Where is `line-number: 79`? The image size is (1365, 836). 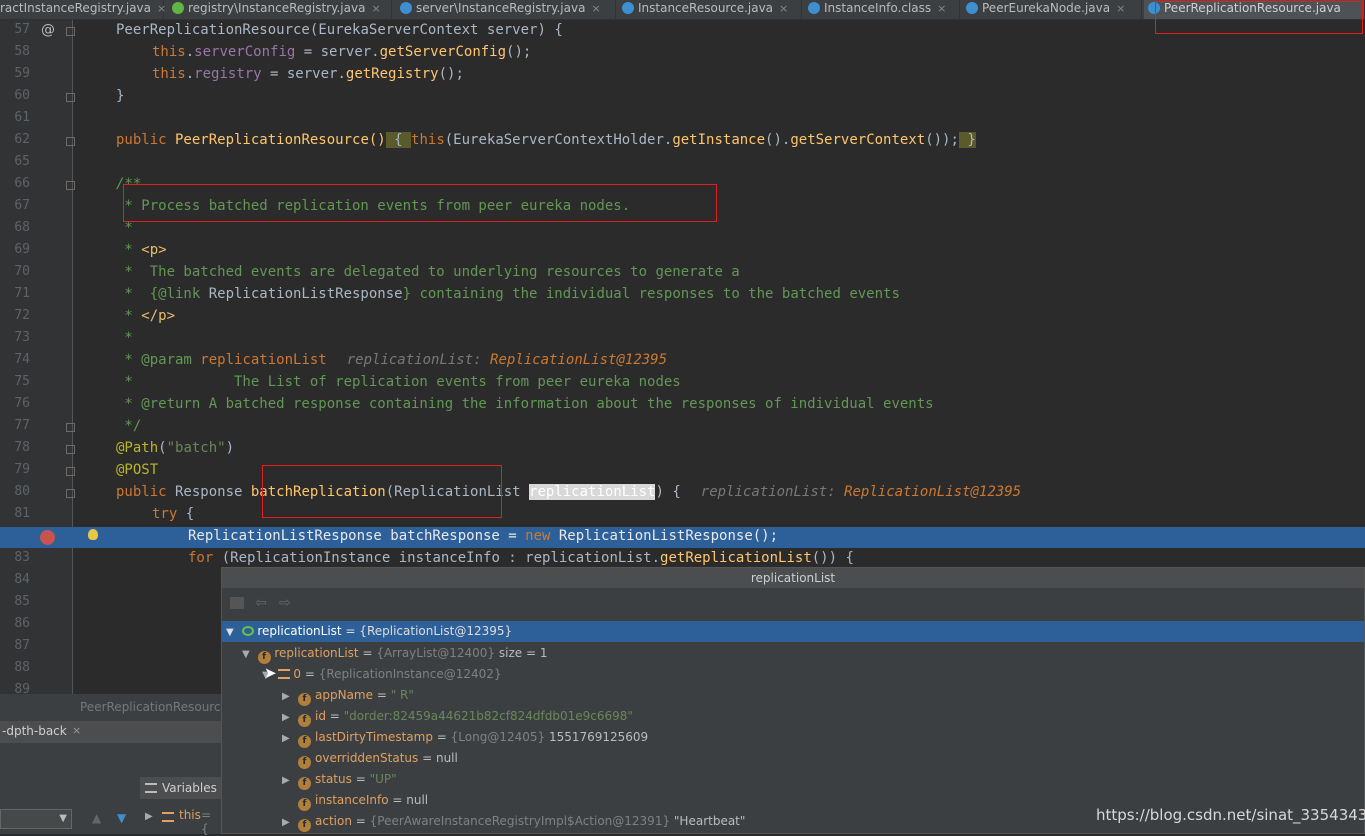
line-number: 79 is located at coordinates (22, 469).